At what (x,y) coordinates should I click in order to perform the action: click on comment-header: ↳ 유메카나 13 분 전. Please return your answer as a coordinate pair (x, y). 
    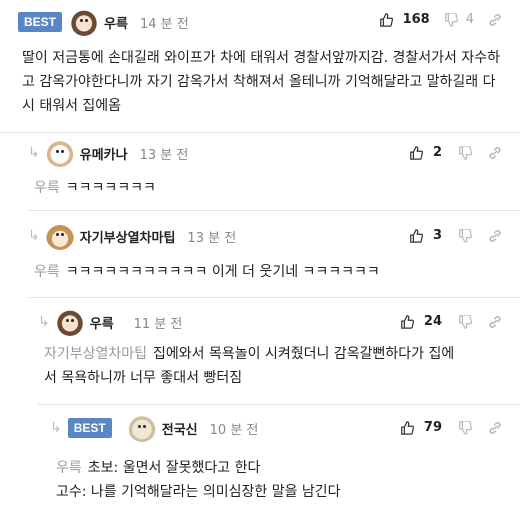
    Looking at the image, I should click on (108, 153).